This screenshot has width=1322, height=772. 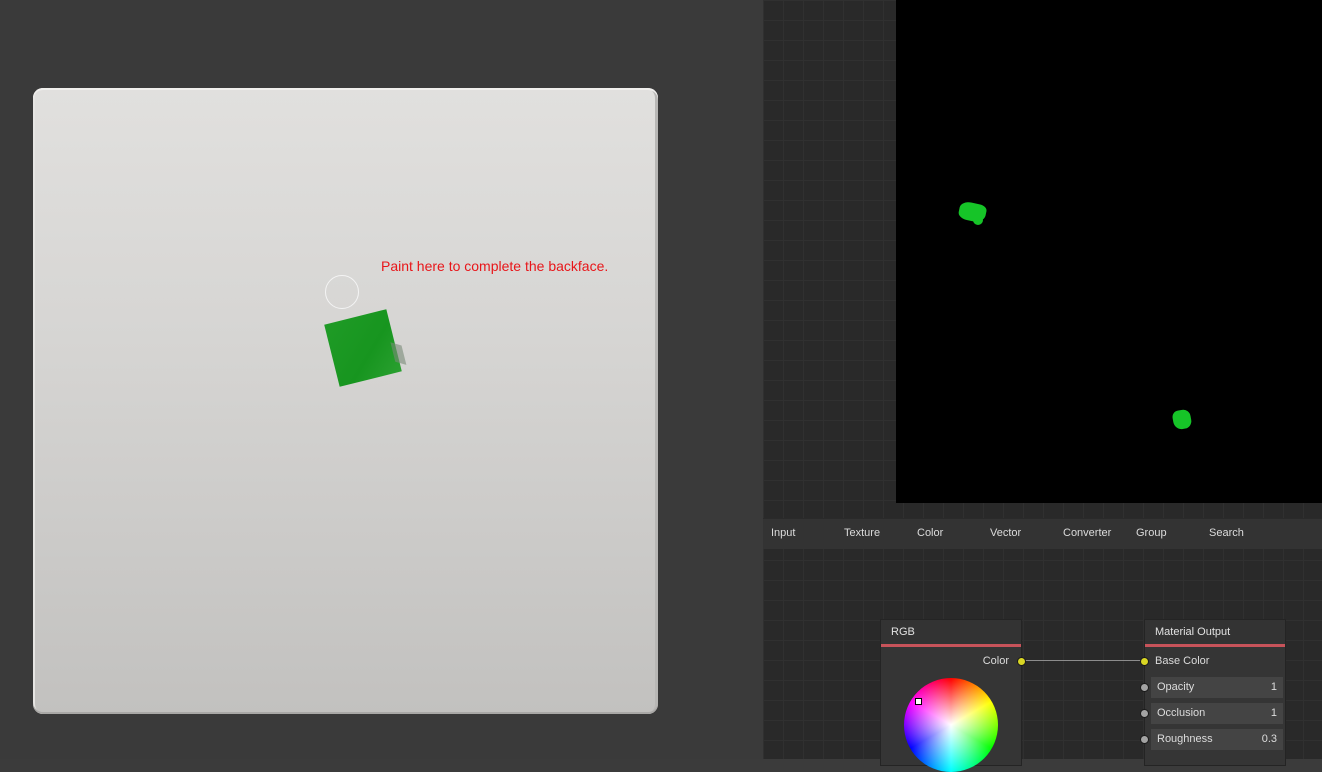 I want to click on roughness-socket, so click(x=1144, y=739).